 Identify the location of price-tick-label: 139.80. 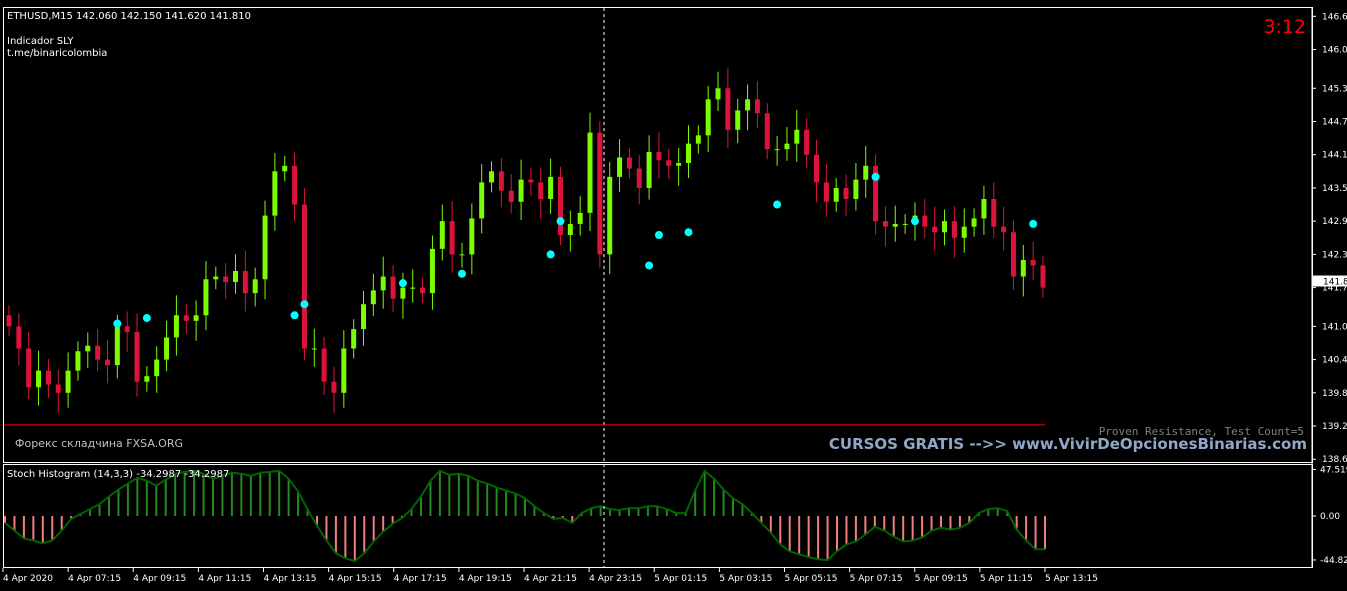
(1334, 394).